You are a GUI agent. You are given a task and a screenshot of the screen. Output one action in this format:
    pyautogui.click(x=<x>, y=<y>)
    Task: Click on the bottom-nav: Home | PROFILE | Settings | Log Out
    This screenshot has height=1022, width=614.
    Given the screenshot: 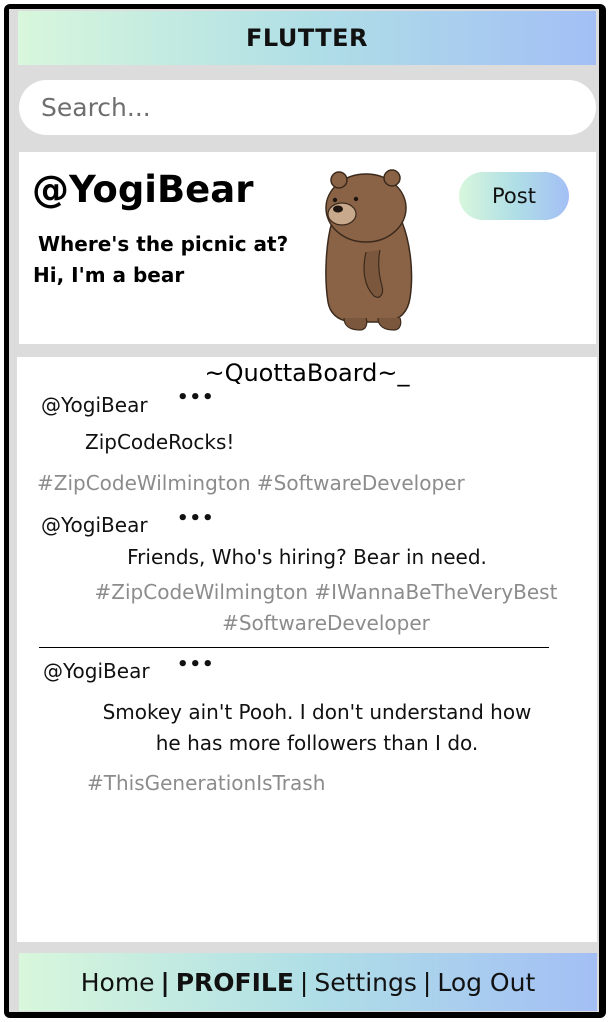 What is the action you would take?
    pyautogui.click(x=308, y=982)
    